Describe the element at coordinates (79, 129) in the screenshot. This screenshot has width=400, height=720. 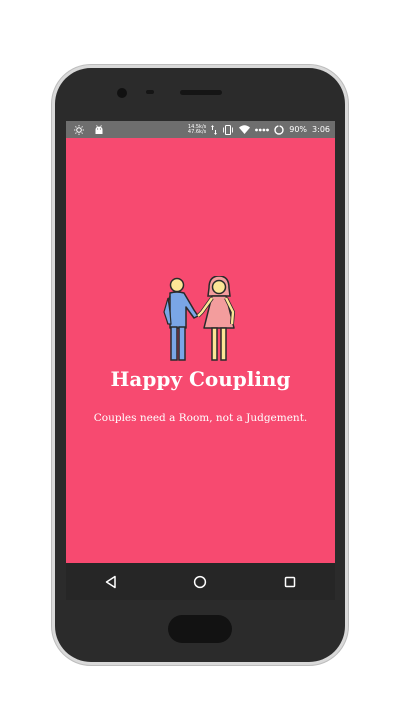
I see `brightness-icon` at that location.